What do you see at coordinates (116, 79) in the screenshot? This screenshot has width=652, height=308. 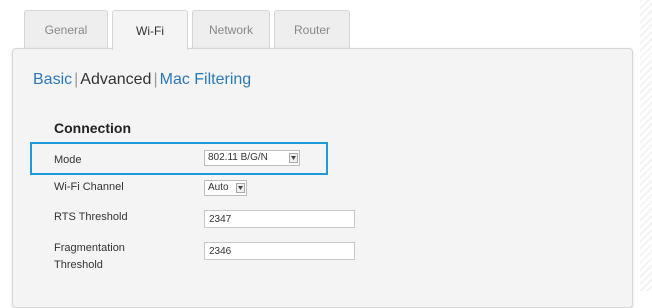 I see `subnav-advanced-current: Advanced` at bounding box center [116, 79].